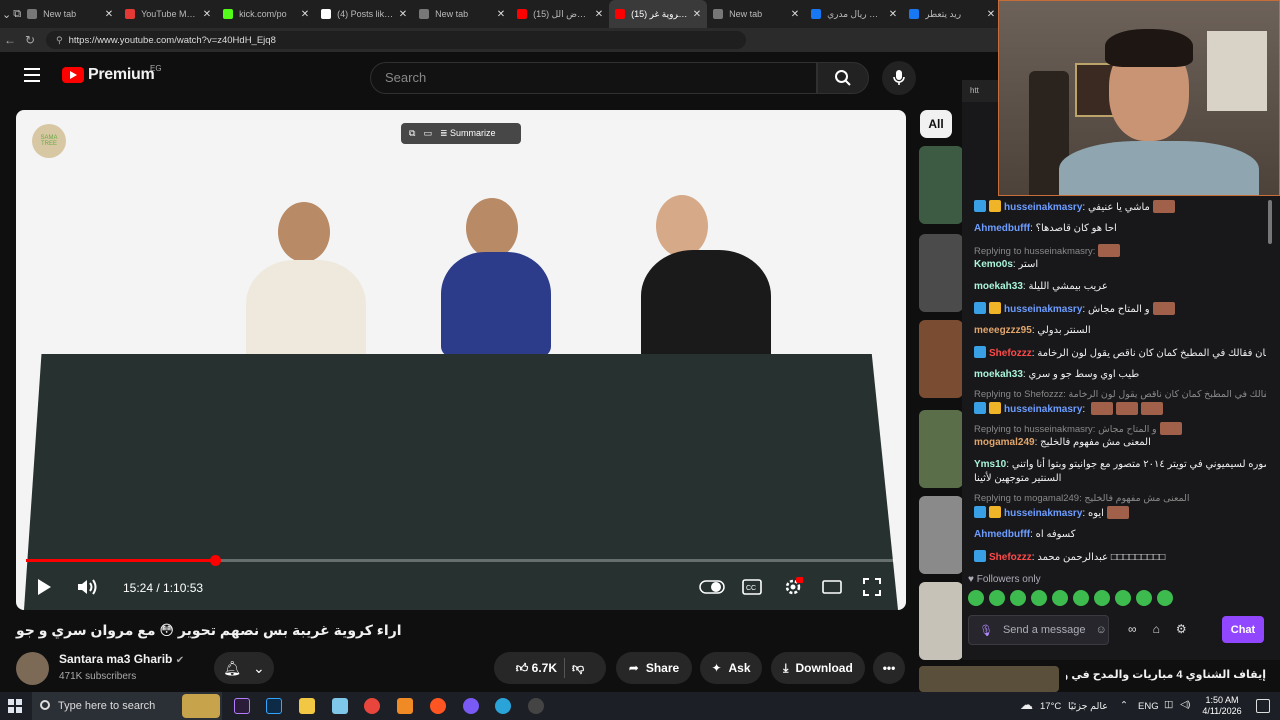 The height and width of the screenshot is (720, 1280). Describe the element at coordinates (1270, 222) in the screenshot. I see `chat-scrollbar` at that location.